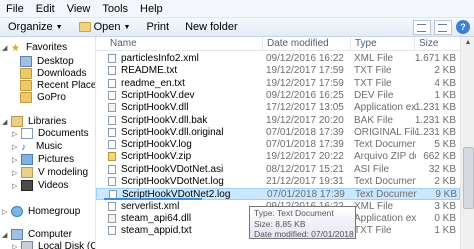 This screenshot has width=474, height=249. I want to click on print-button: Print, so click(157, 27).